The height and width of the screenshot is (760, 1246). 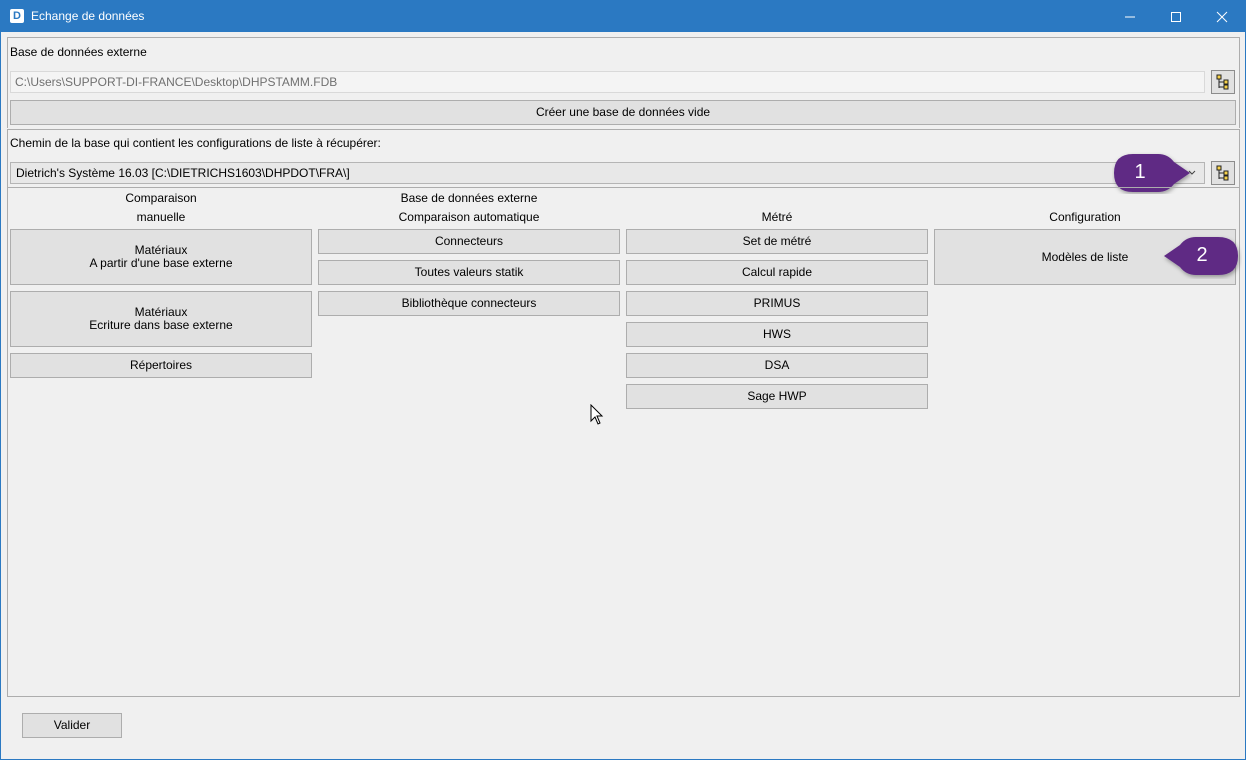 I want to click on auto-header-line1: Base de données externe, so click(x=469, y=198).